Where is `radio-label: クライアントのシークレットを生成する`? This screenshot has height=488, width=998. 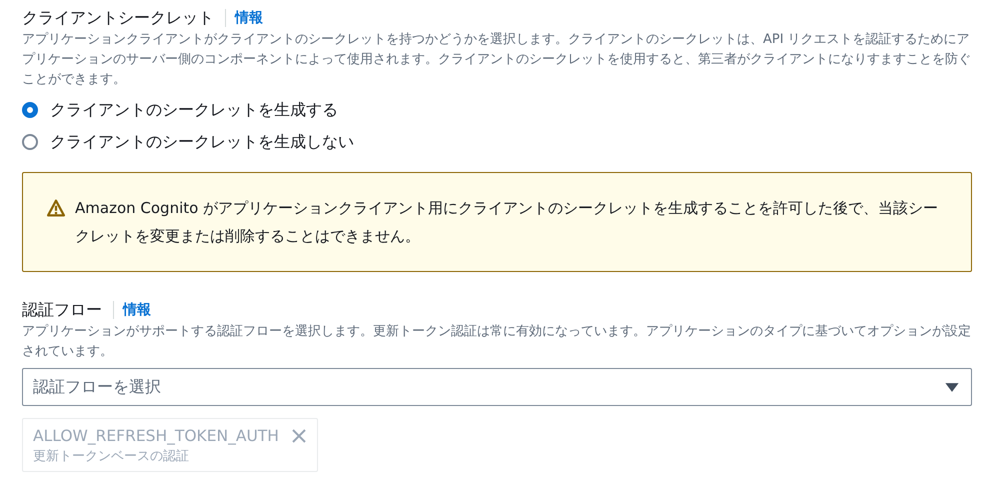 radio-label: クライアントのシークレットを生成する is located at coordinates (194, 110).